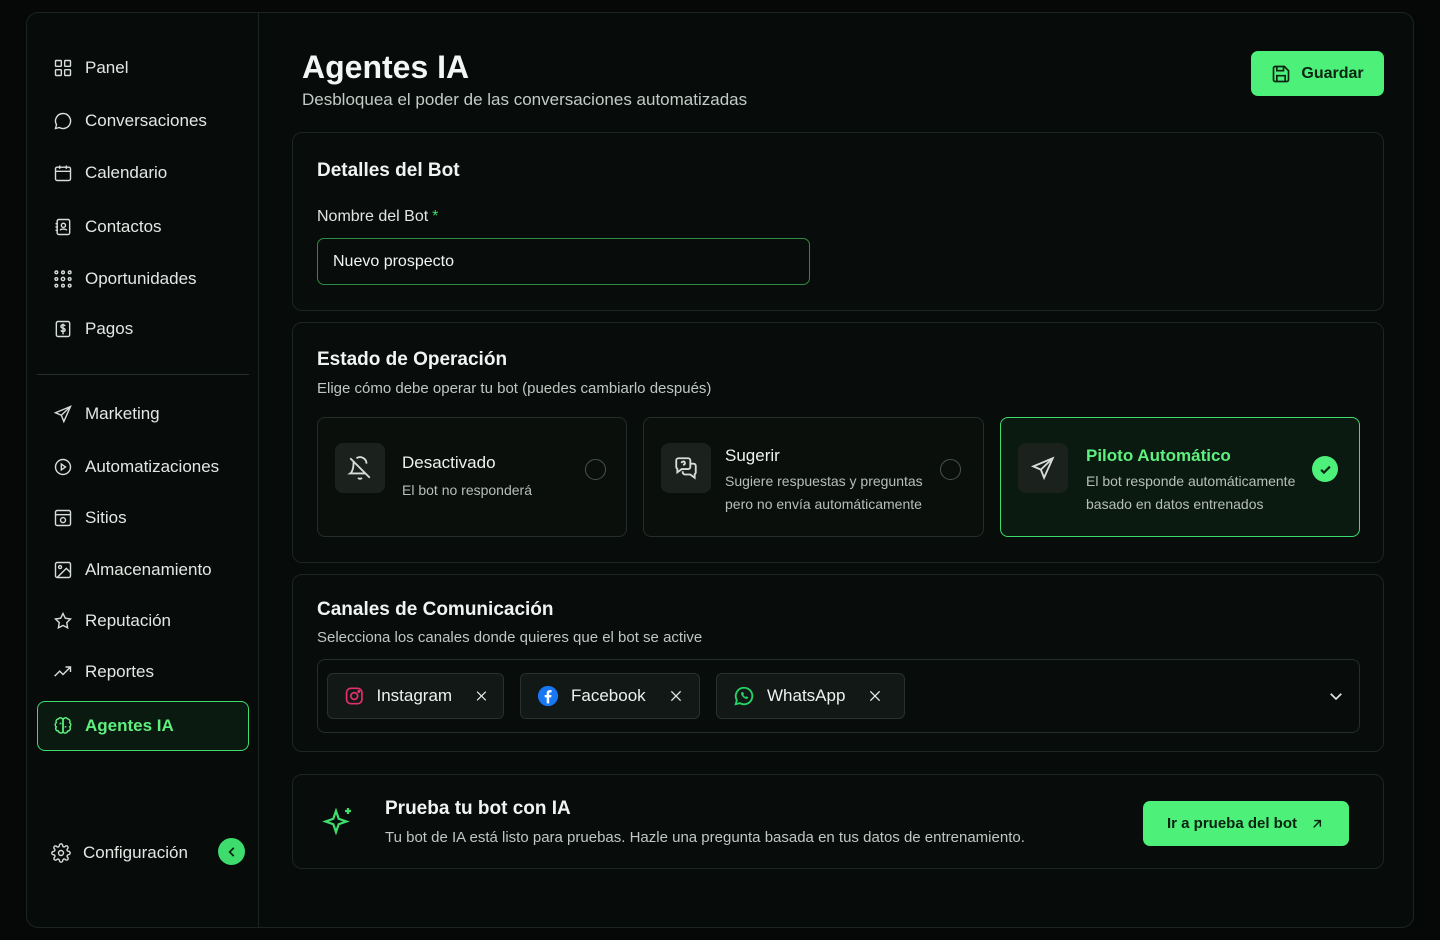 This screenshot has width=1440, height=940. What do you see at coordinates (1191, 481) in the screenshot?
I see `mode-description-line-1: El bot responde automáticamente` at bounding box center [1191, 481].